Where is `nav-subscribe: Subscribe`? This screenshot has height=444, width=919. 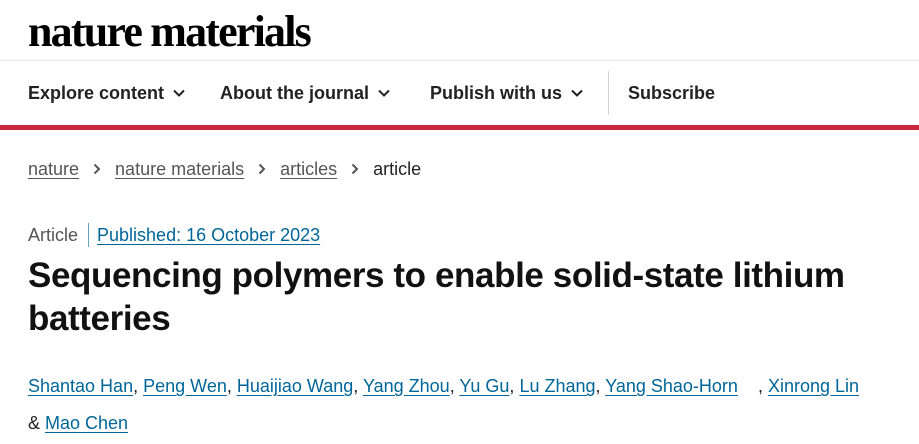
nav-subscribe: Subscribe is located at coordinates (671, 93).